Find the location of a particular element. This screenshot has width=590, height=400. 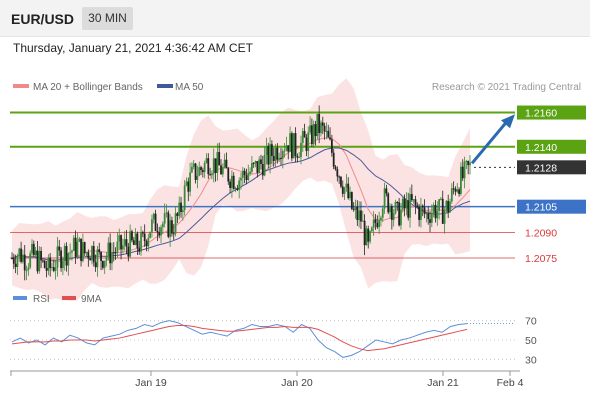

level-label-1.2090: 1.2090 is located at coordinates (541, 233).